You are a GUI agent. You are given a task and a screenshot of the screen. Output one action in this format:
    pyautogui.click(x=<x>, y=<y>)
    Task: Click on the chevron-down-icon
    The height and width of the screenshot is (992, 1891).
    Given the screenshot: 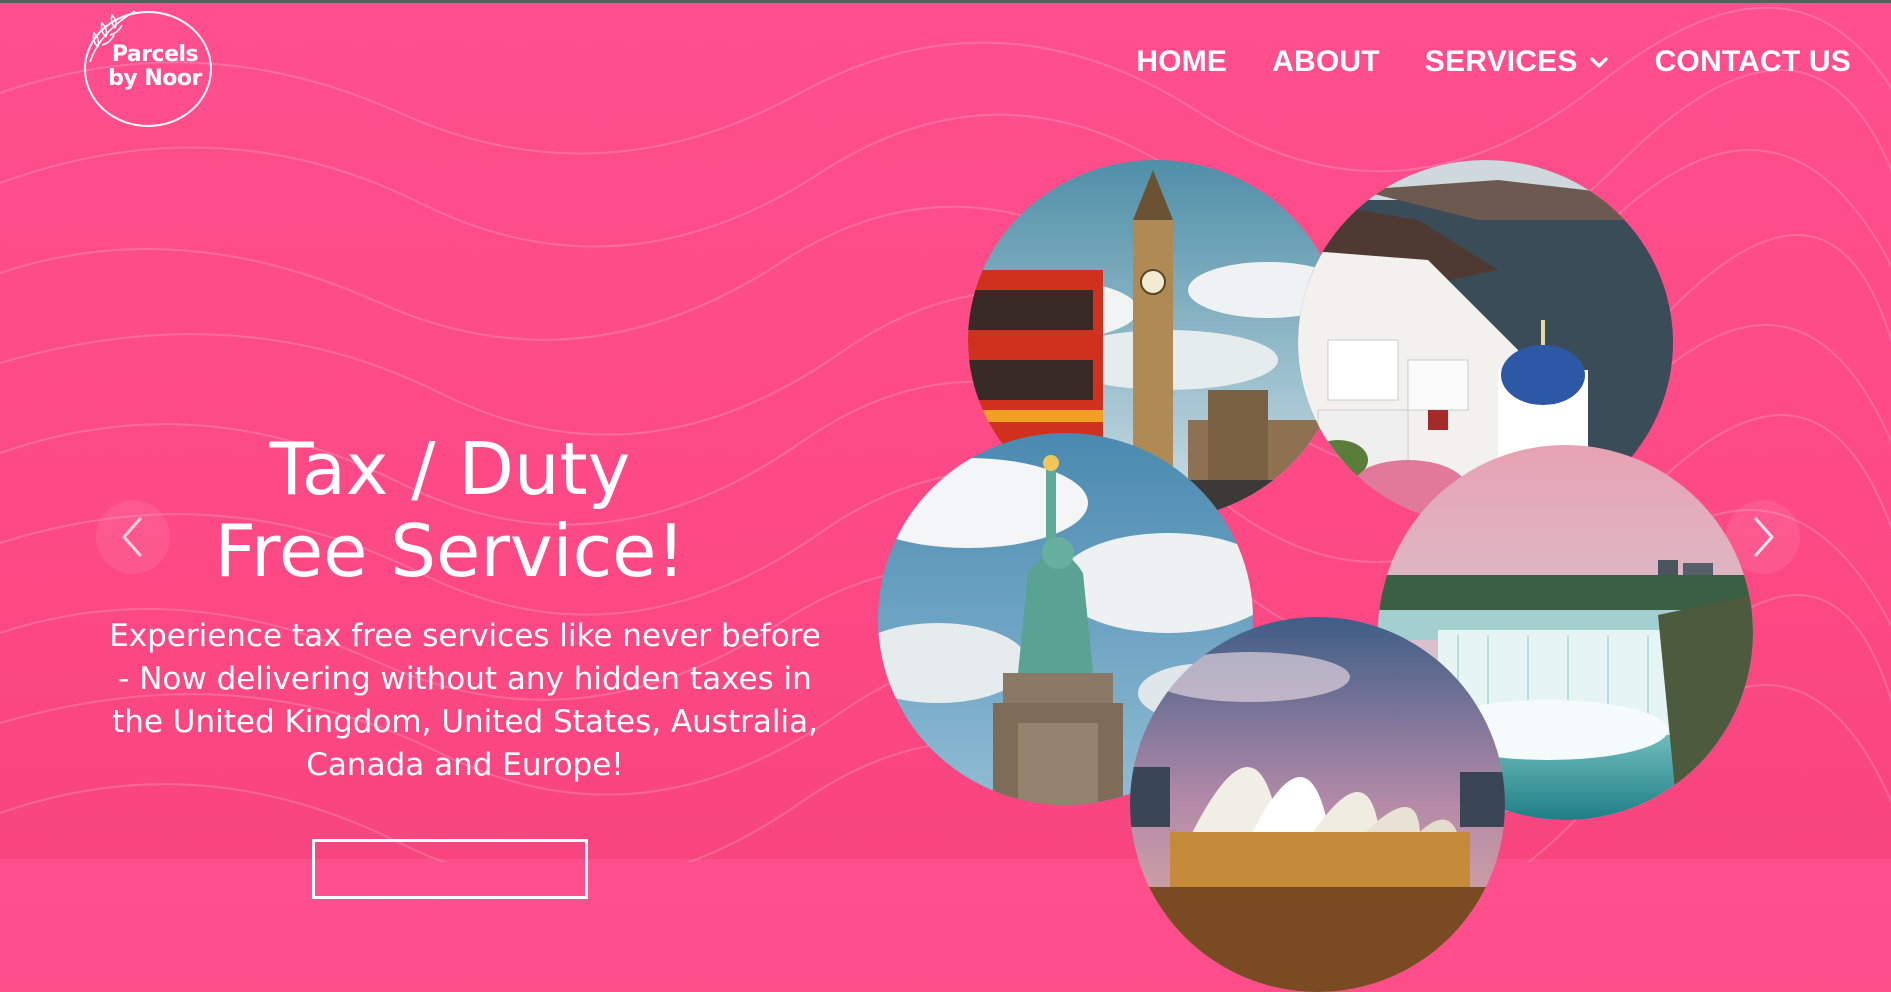 What is the action you would take?
    pyautogui.click(x=1598, y=62)
    